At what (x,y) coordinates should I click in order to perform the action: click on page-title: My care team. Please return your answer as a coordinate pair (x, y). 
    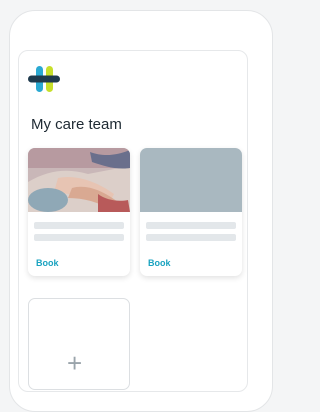
    Looking at the image, I should click on (76, 124).